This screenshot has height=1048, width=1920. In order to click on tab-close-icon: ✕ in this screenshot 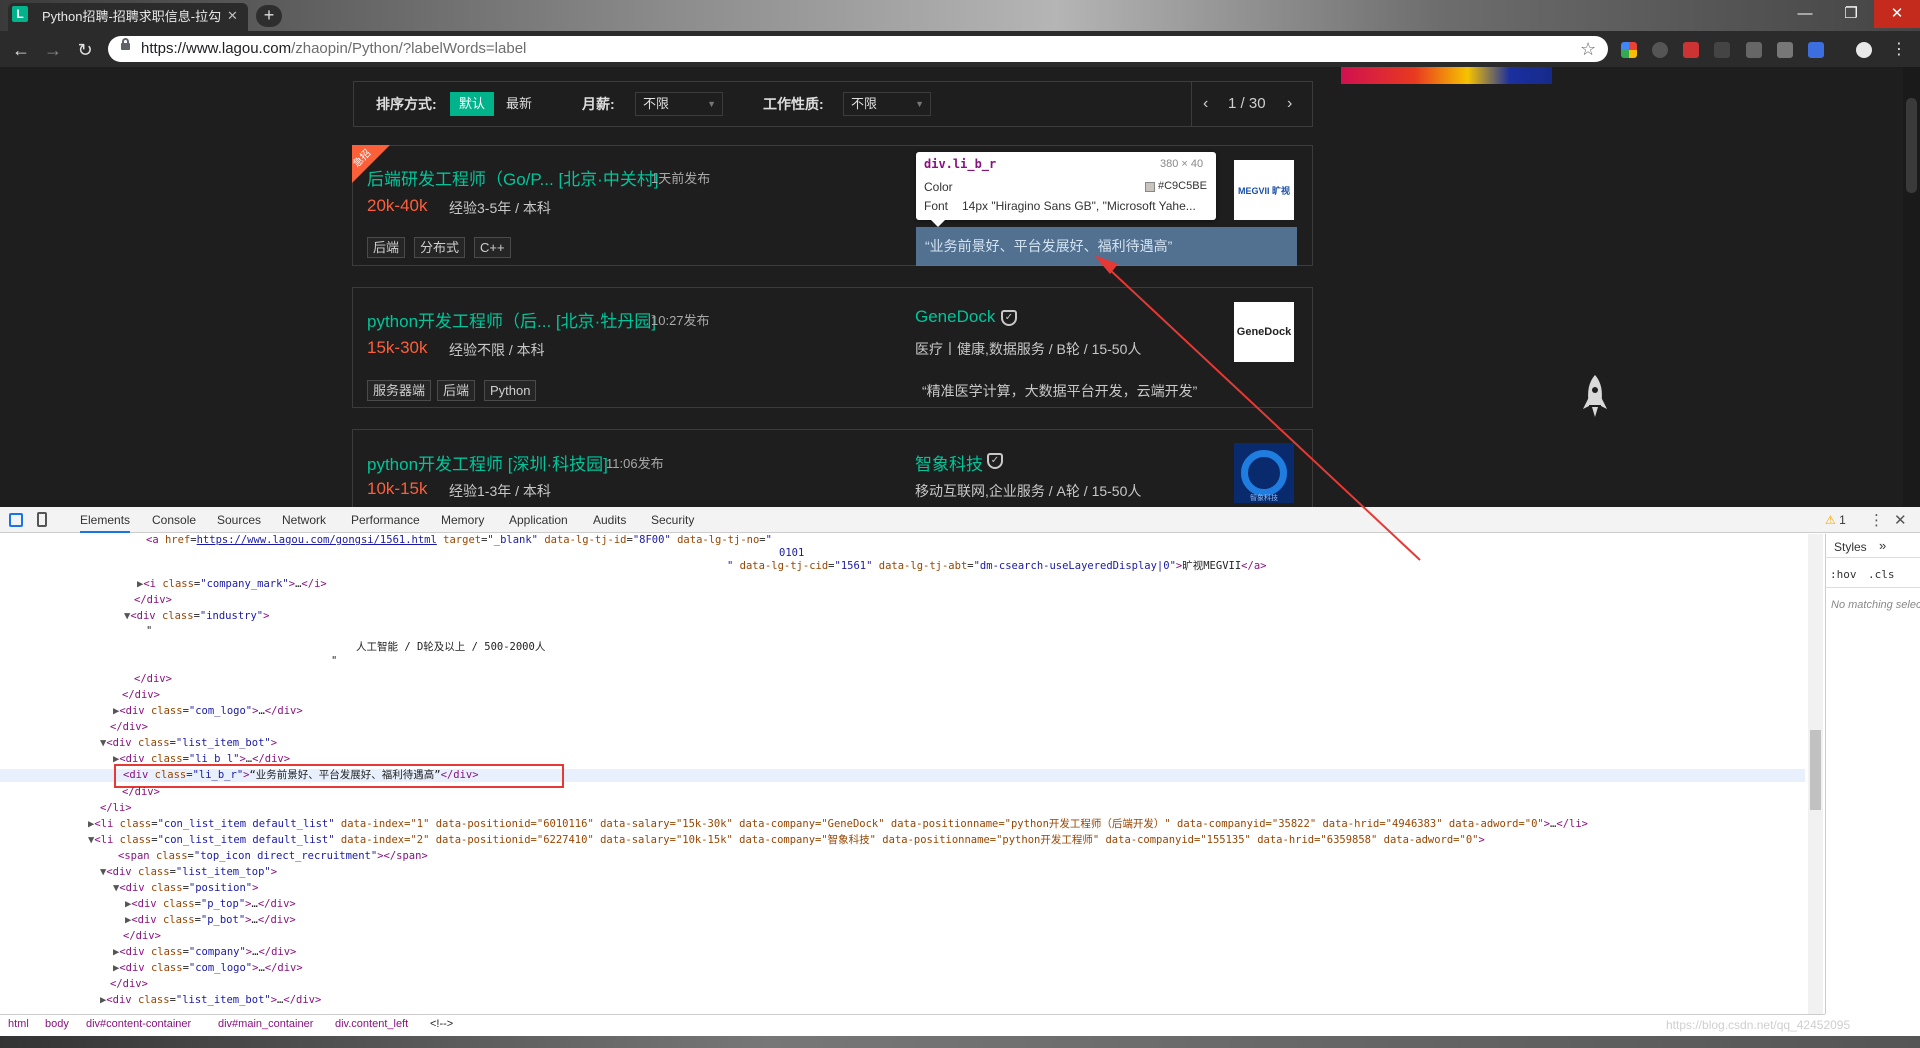, I will do `click(232, 15)`.